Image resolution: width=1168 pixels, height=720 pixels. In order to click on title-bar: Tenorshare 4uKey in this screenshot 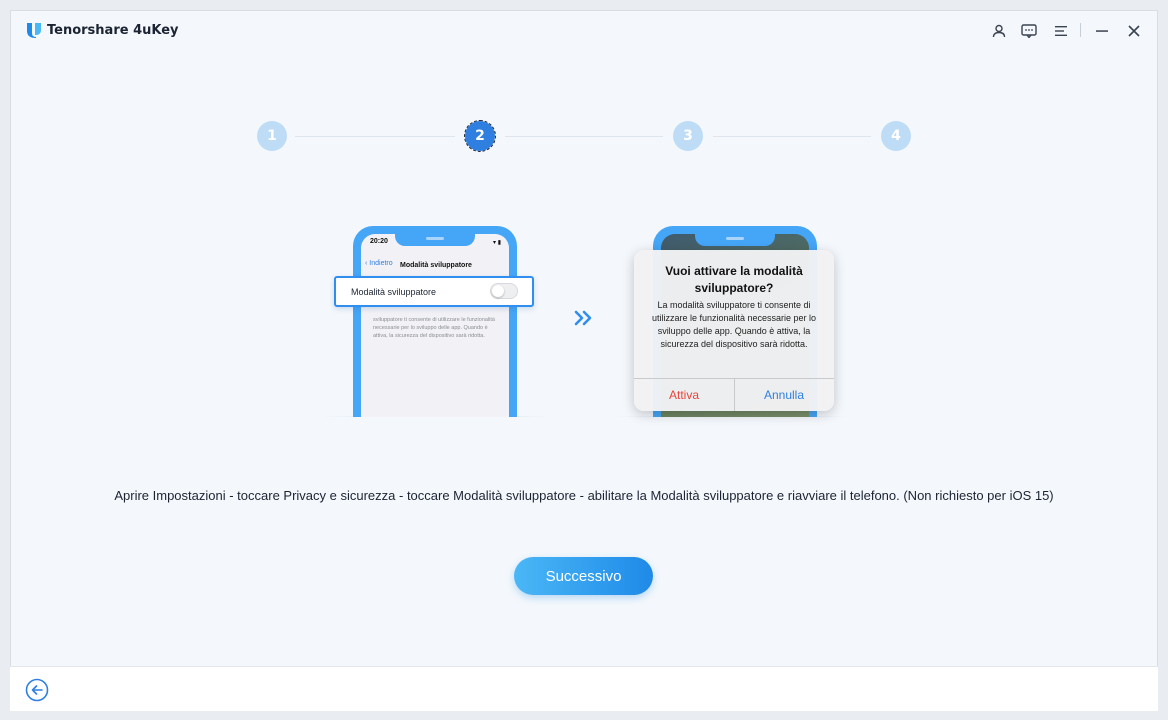, I will do `click(584, 31)`.